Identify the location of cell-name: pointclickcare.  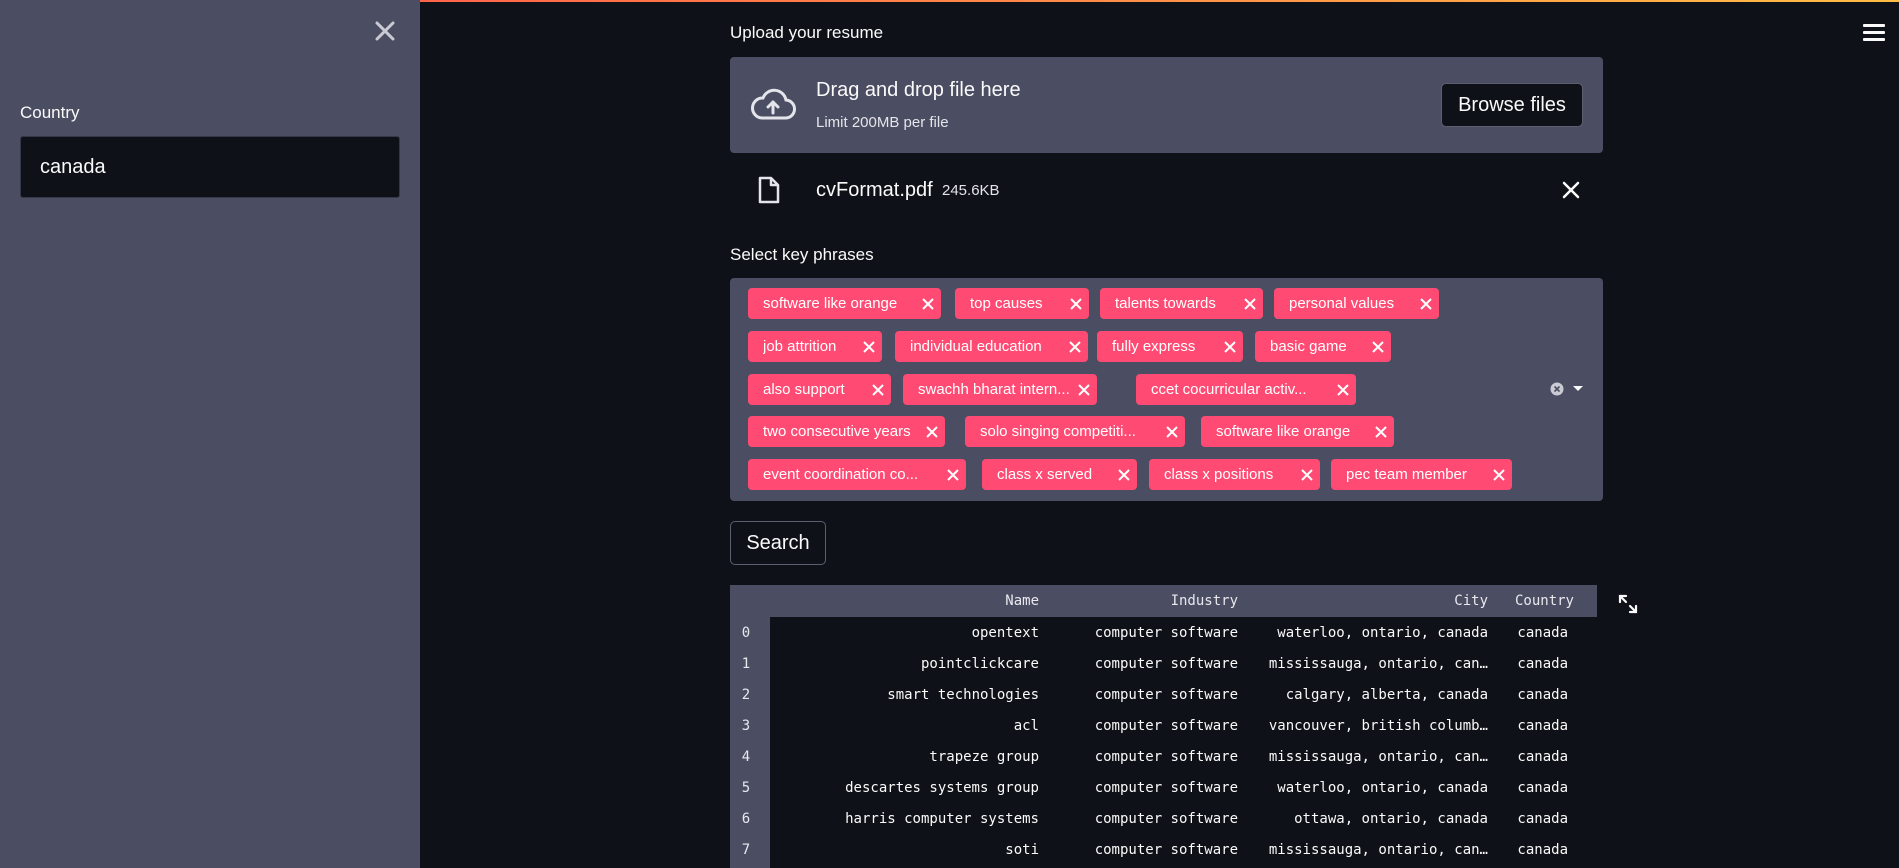
(979, 664).